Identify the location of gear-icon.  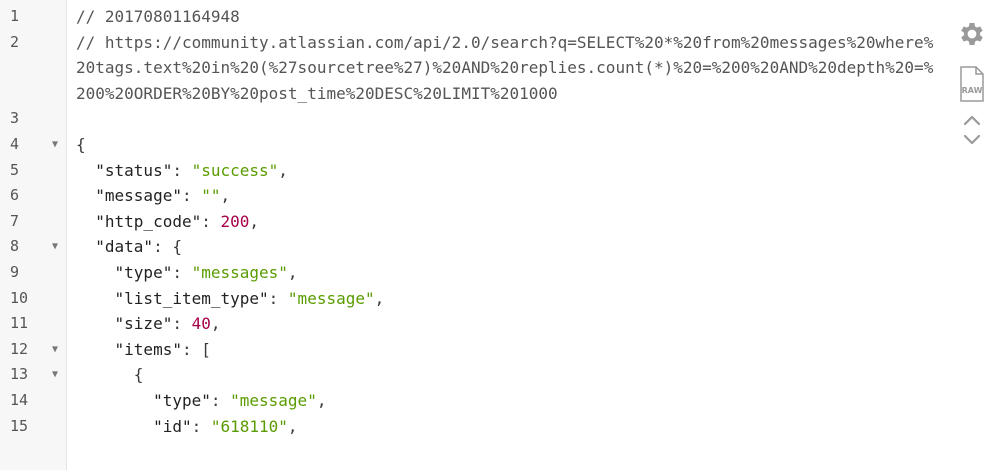
(972, 34).